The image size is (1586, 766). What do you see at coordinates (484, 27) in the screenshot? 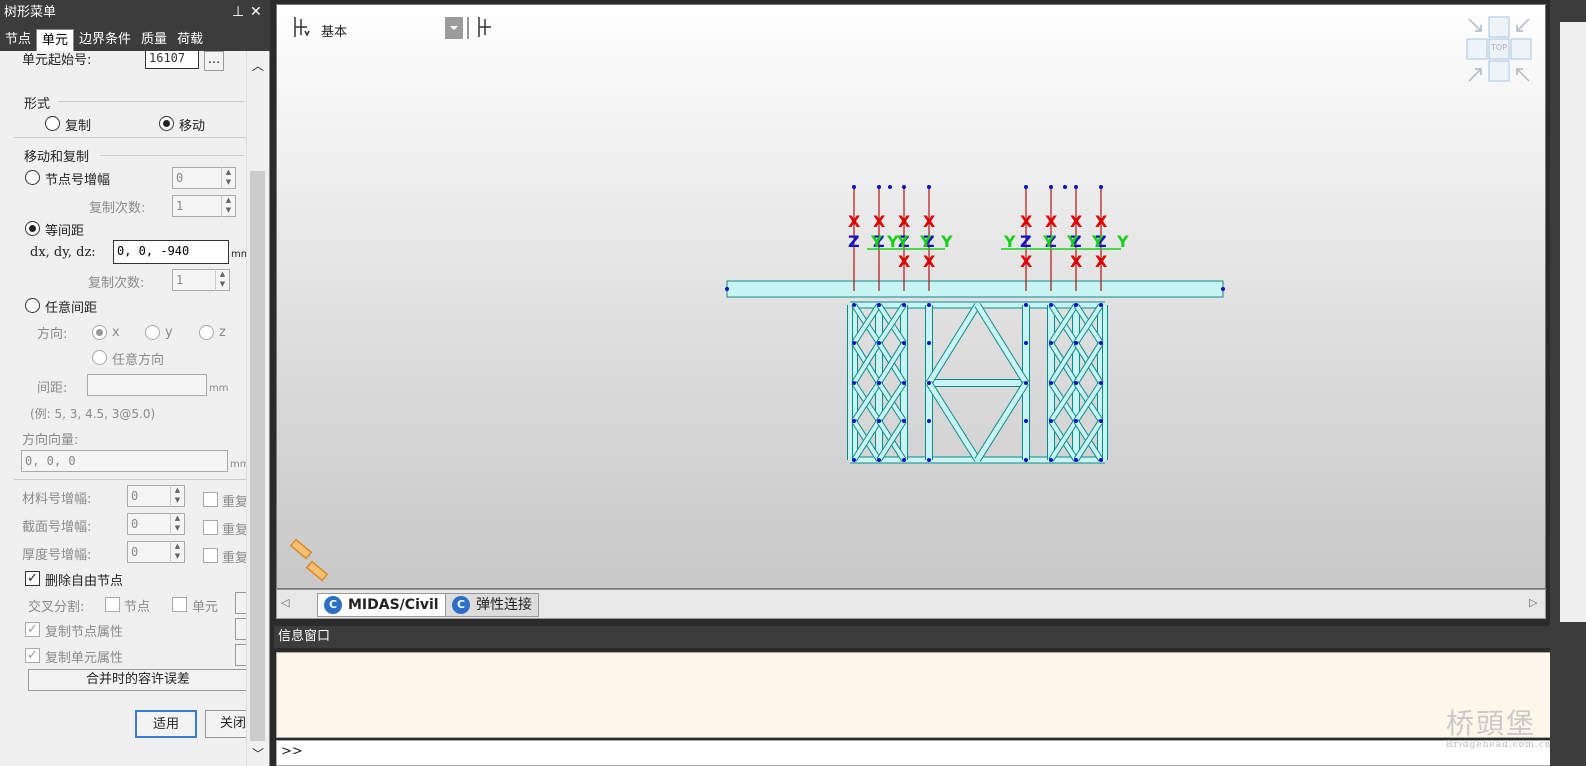
I see `view-filter-icon` at bounding box center [484, 27].